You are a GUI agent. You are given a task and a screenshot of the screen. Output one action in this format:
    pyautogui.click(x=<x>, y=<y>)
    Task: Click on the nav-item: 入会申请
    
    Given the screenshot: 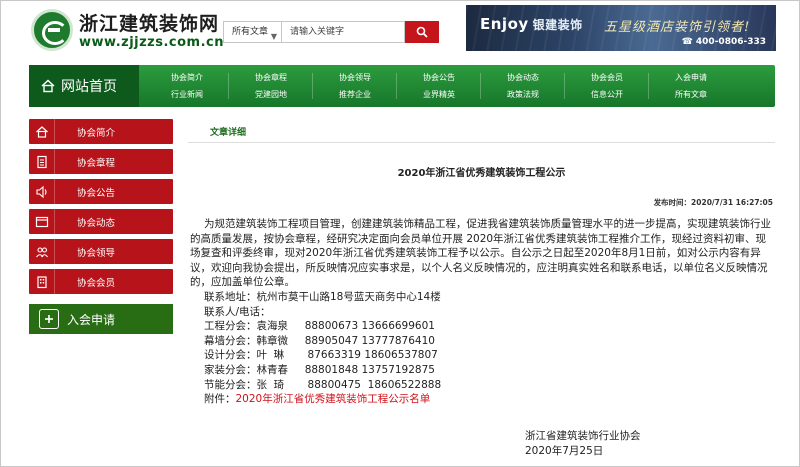 What is the action you would take?
    pyautogui.click(x=691, y=77)
    